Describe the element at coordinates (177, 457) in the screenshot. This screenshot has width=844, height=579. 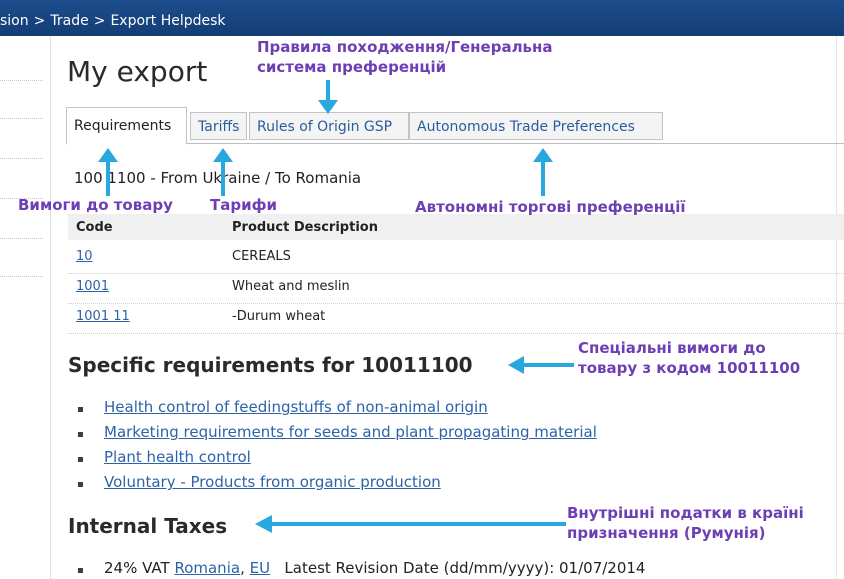
I see `requirement-link: Plant health control` at that location.